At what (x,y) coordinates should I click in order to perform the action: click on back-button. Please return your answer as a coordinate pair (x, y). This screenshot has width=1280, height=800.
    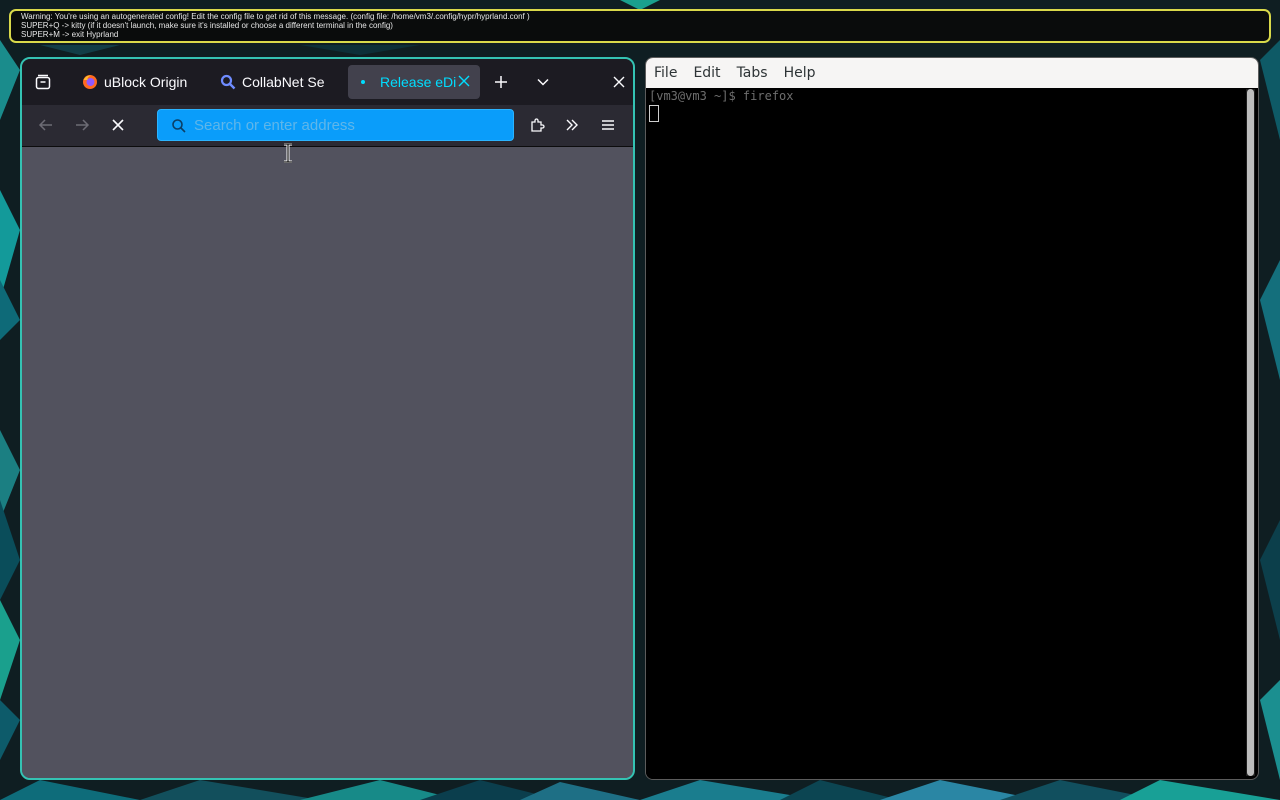
    Looking at the image, I should click on (46, 125).